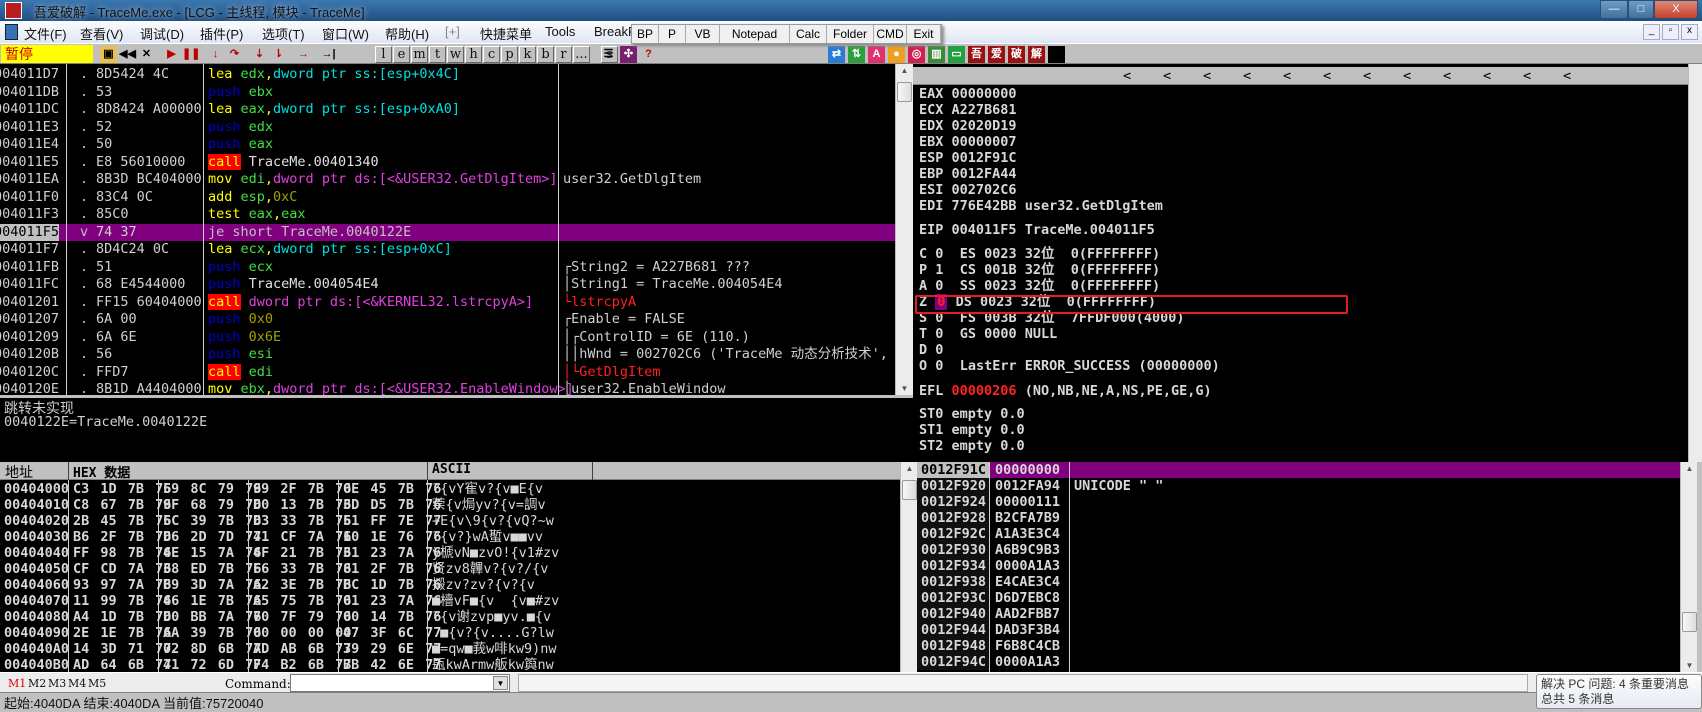 Image resolution: width=1702 pixels, height=712 pixels. I want to click on fpu-register: ST2 empty 0.0, so click(972, 446).